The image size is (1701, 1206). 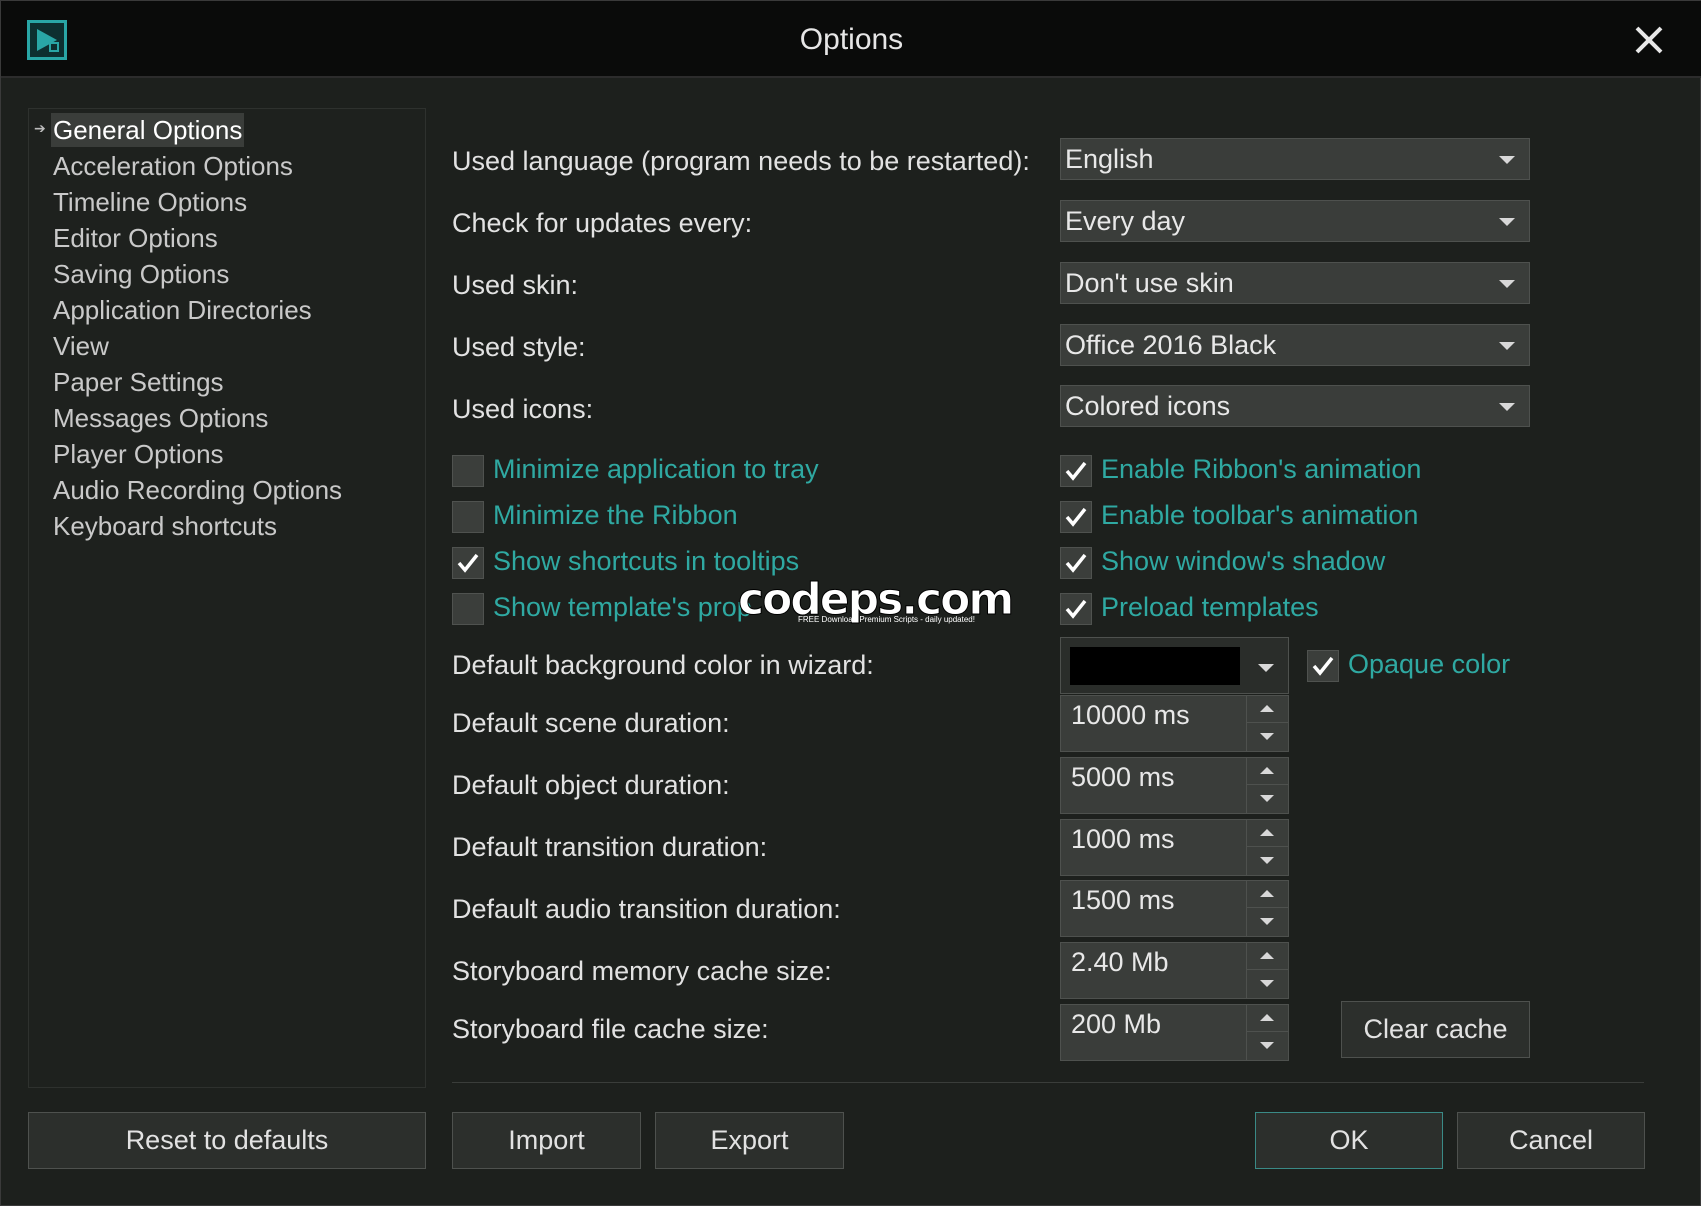 What do you see at coordinates (546, 1140) in the screenshot?
I see `import-button: Import` at bounding box center [546, 1140].